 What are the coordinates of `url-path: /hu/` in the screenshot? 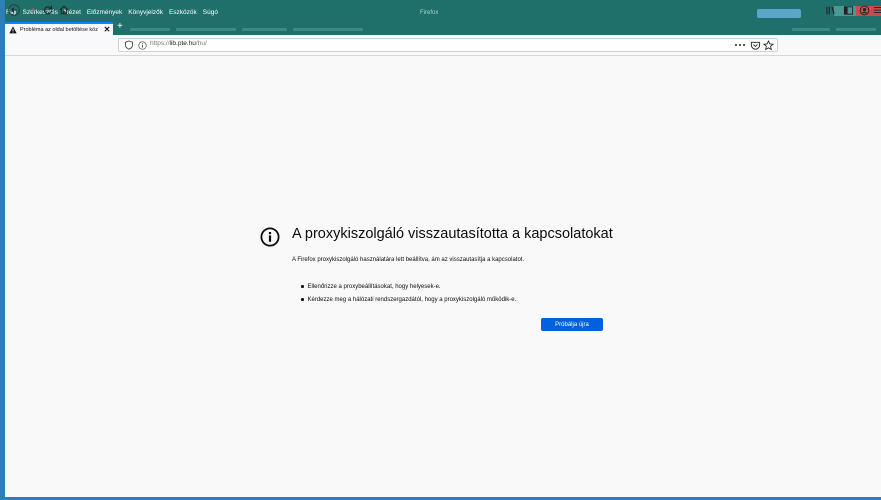 It's located at (201, 43).